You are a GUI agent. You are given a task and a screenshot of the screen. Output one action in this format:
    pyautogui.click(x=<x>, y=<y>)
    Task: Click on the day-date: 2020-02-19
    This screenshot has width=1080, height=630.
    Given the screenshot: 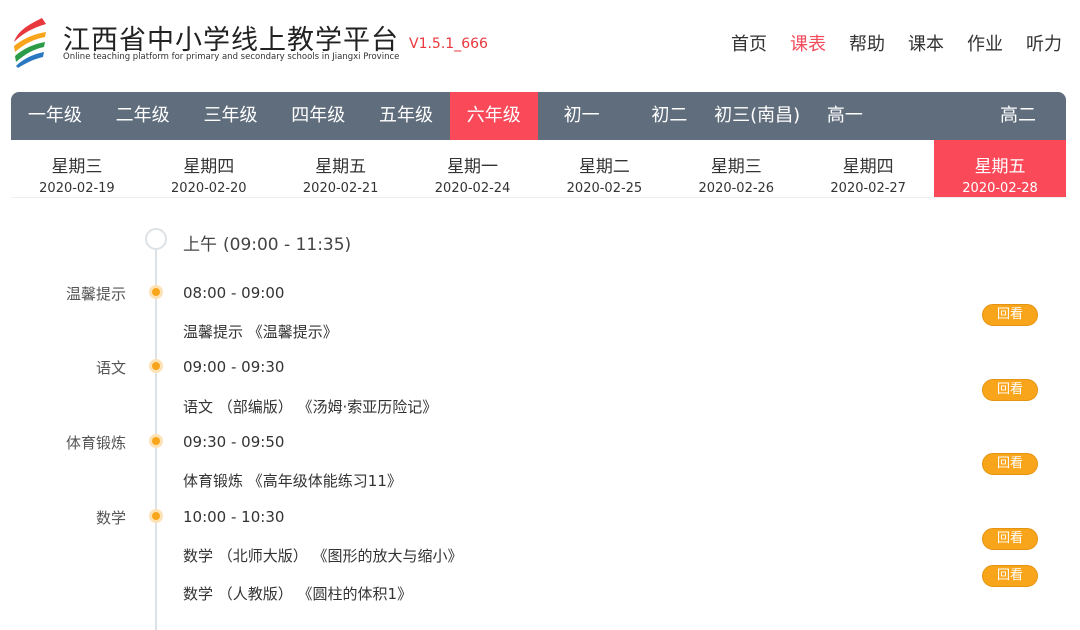 What is the action you would take?
    pyautogui.click(x=77, y=188)
    